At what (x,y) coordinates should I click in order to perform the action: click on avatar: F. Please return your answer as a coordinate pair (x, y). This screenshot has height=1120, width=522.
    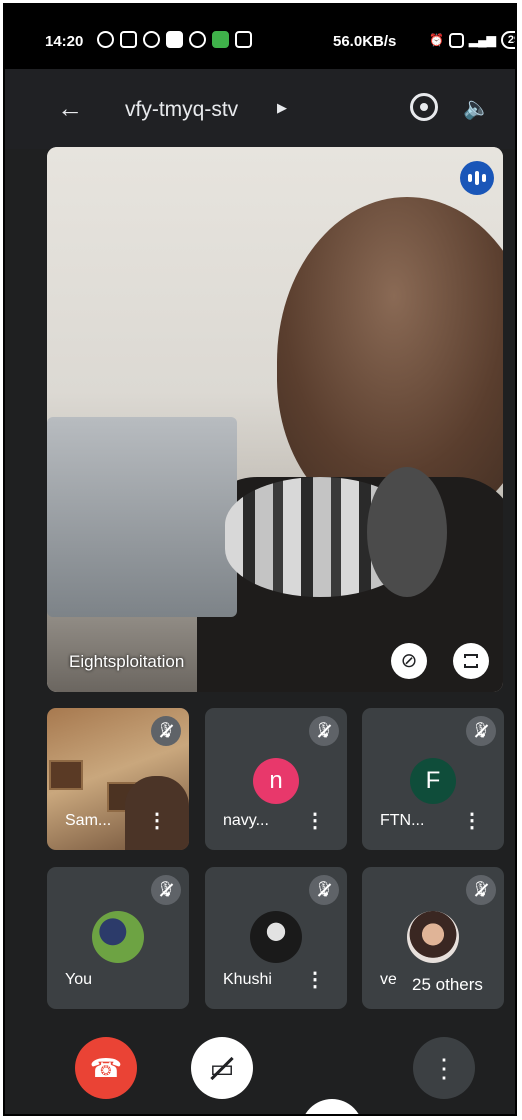
    Looking at the image, I should click on (433, 781).